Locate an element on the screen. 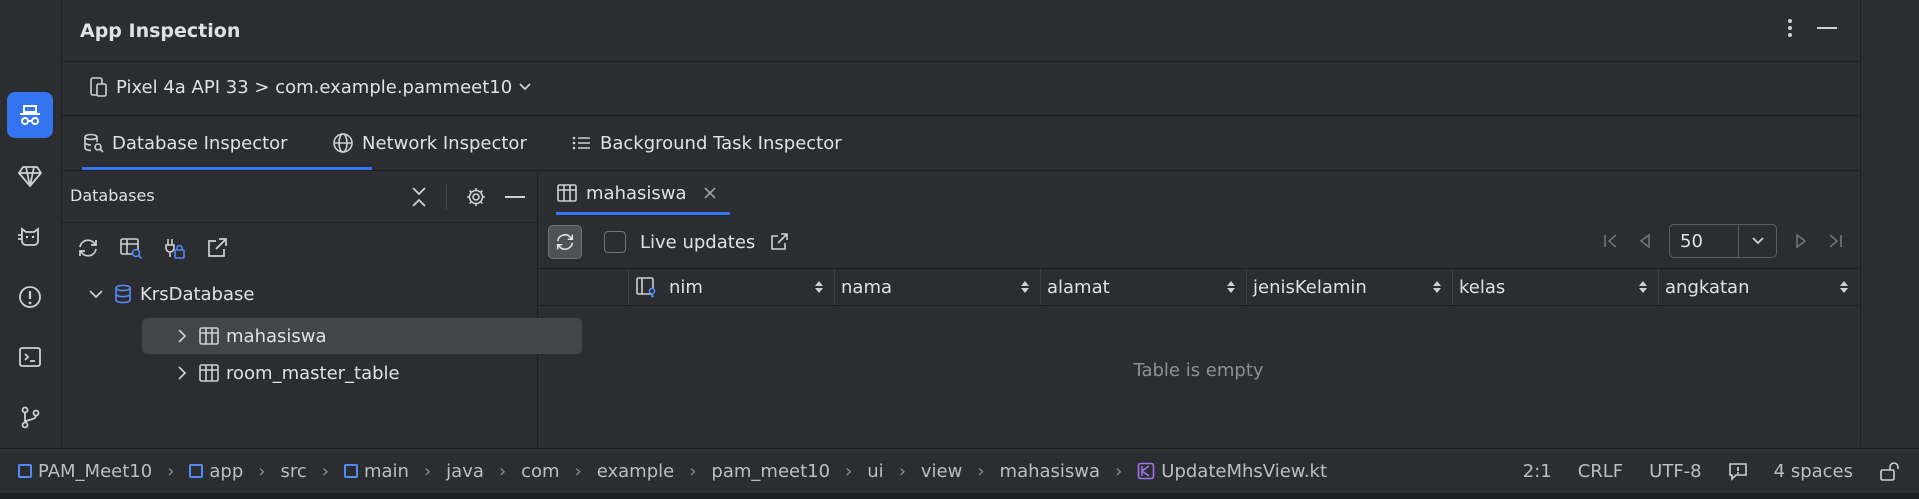 This screenshot has width=1919, height=499. chevron-right-icon is located at coordinates (182, 373).